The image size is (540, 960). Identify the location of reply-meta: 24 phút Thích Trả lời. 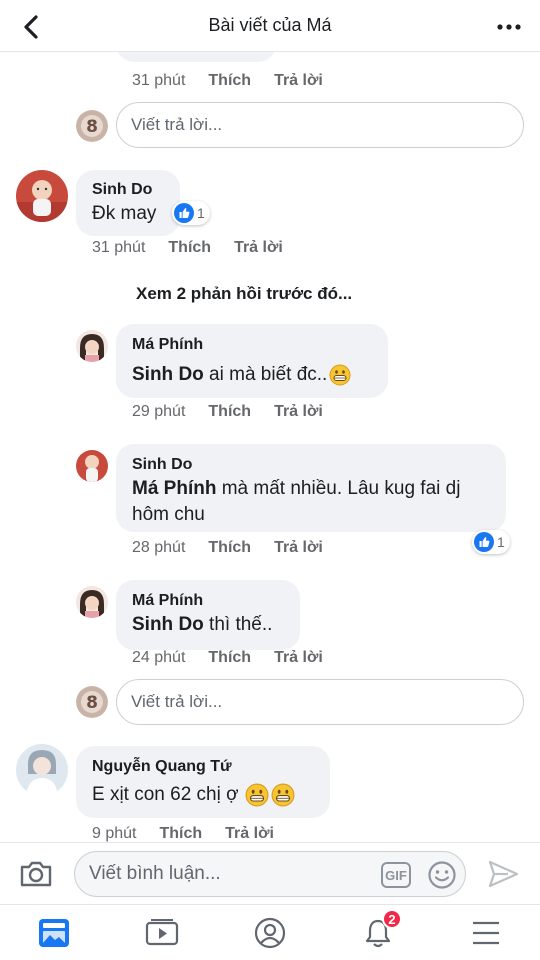
(227, 658).